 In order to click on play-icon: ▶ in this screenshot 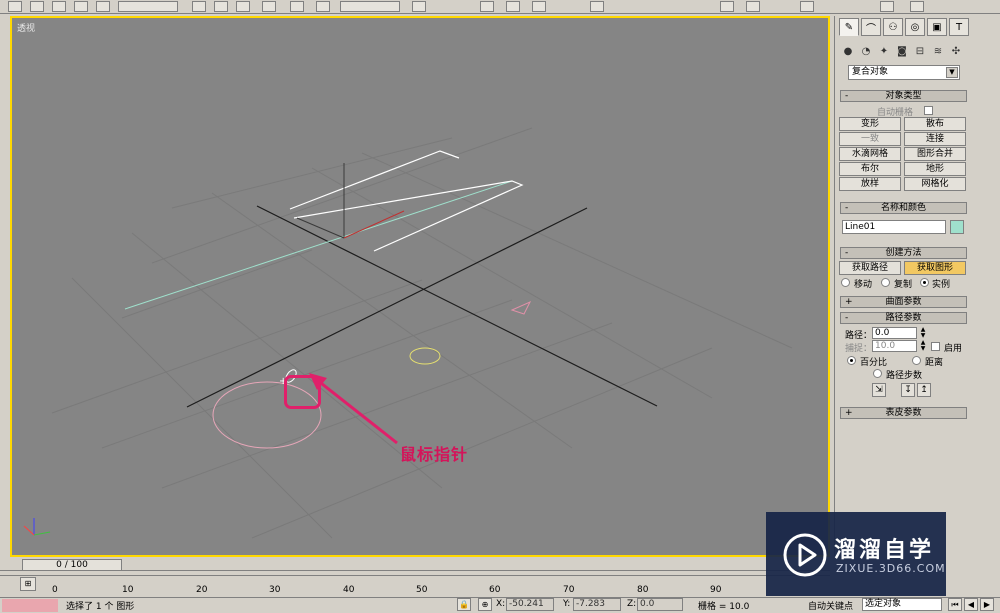, I will do `click(987, 604)`.